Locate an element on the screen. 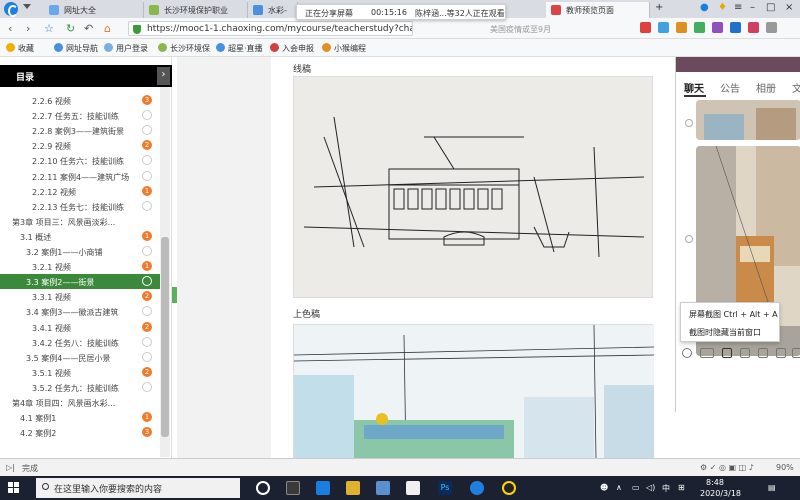 The image size is (800, 500). file-icon is located at coordinates (763, 353).